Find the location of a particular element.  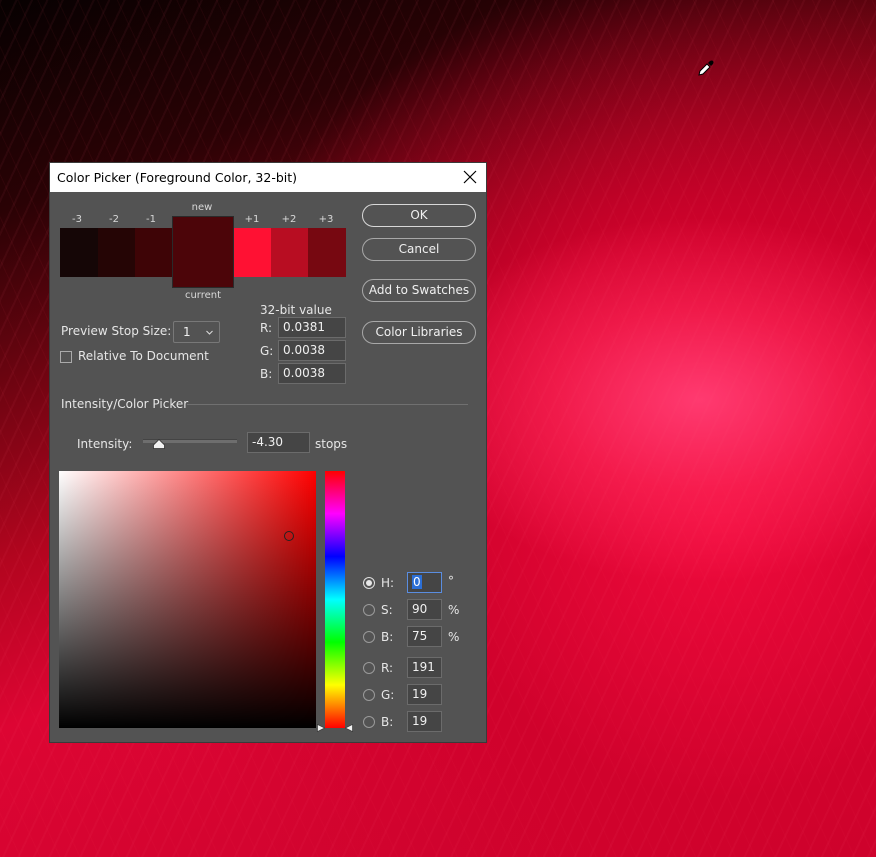

stop-swatch-minus3 is located at coordinates (79, 252).